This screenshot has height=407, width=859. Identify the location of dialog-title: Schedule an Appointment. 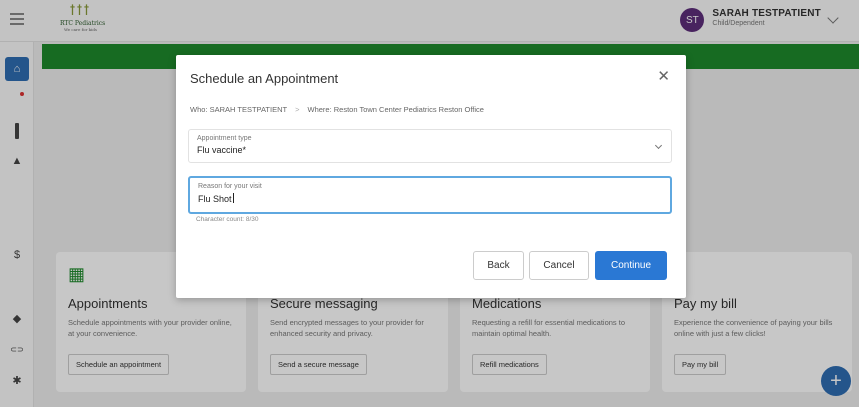
(264, 78).